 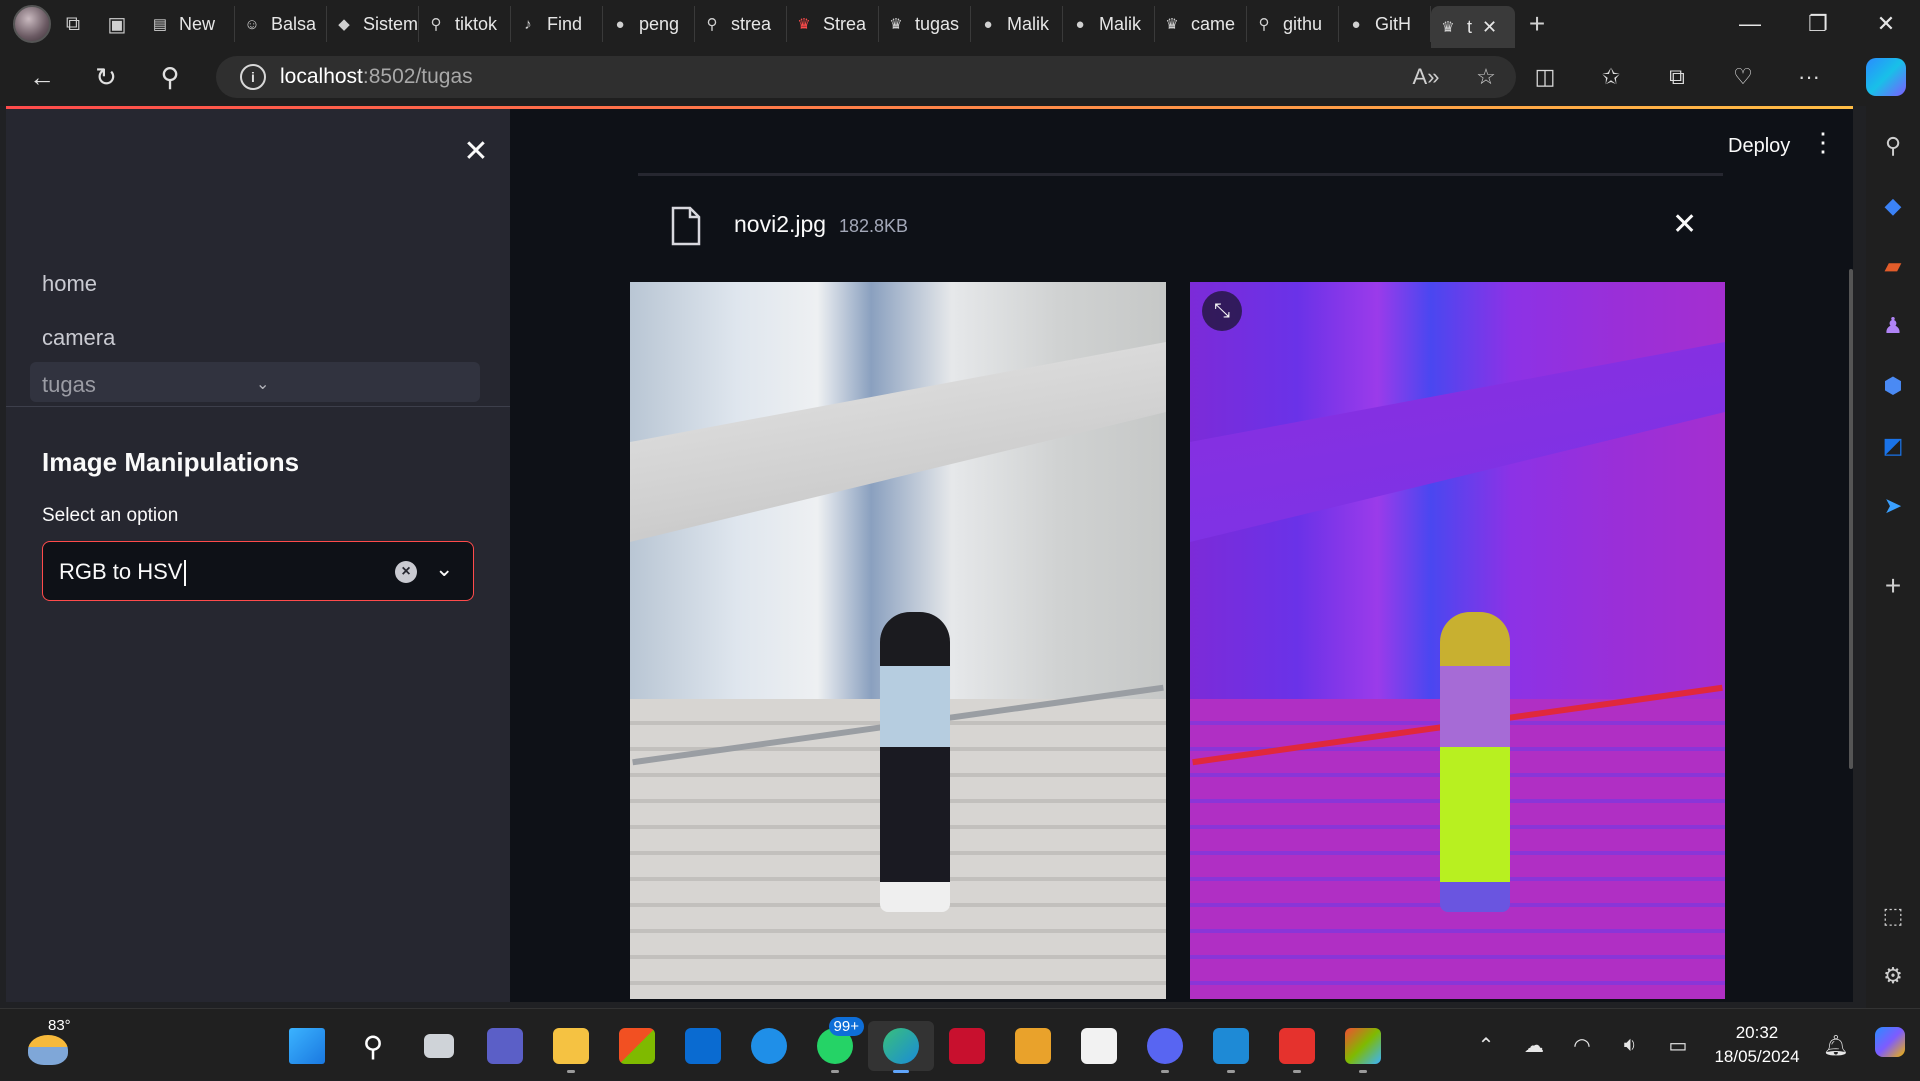 I want to click on java-app, so click(x=1099, y=1046).